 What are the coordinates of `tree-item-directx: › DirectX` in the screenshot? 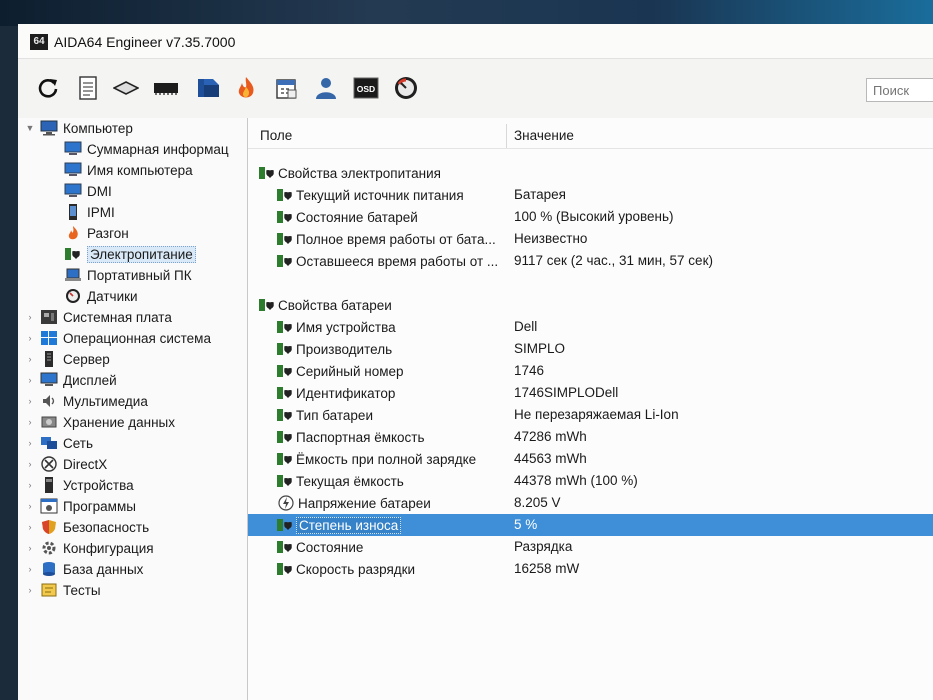 It's located at (65, 464).